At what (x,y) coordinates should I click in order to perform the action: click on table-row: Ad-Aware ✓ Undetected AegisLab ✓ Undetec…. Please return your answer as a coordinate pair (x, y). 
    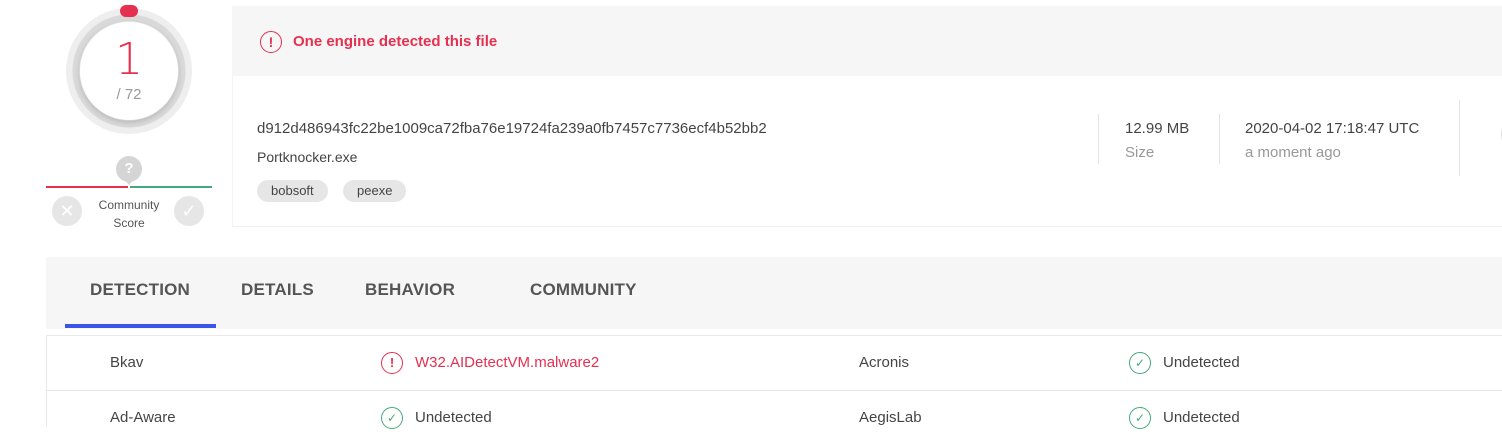
    Looking at the image, I should click on (774, 418).